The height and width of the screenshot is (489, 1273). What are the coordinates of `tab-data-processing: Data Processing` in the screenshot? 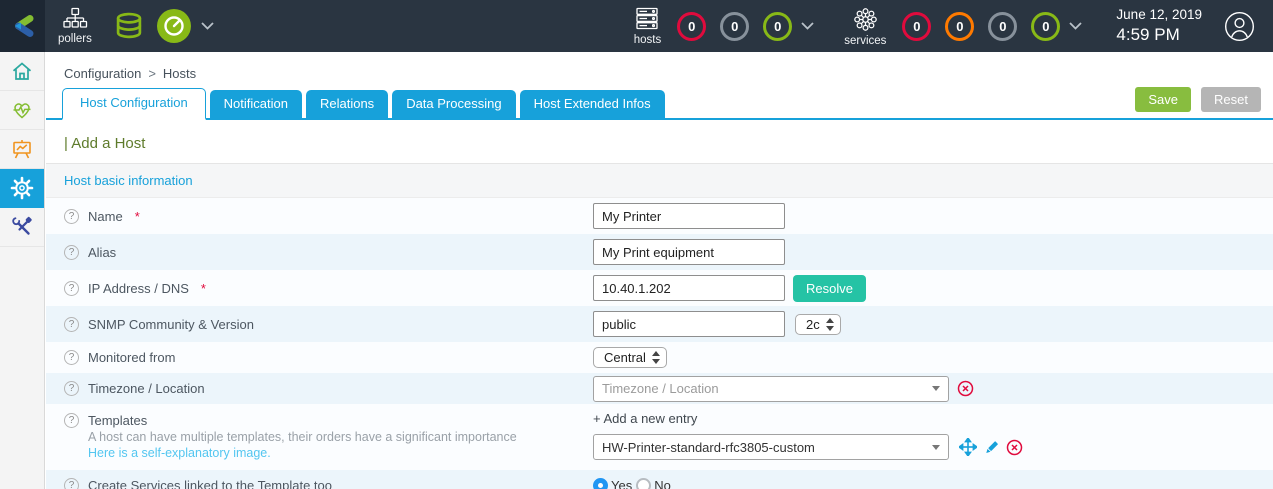 It's located at (454, 104).